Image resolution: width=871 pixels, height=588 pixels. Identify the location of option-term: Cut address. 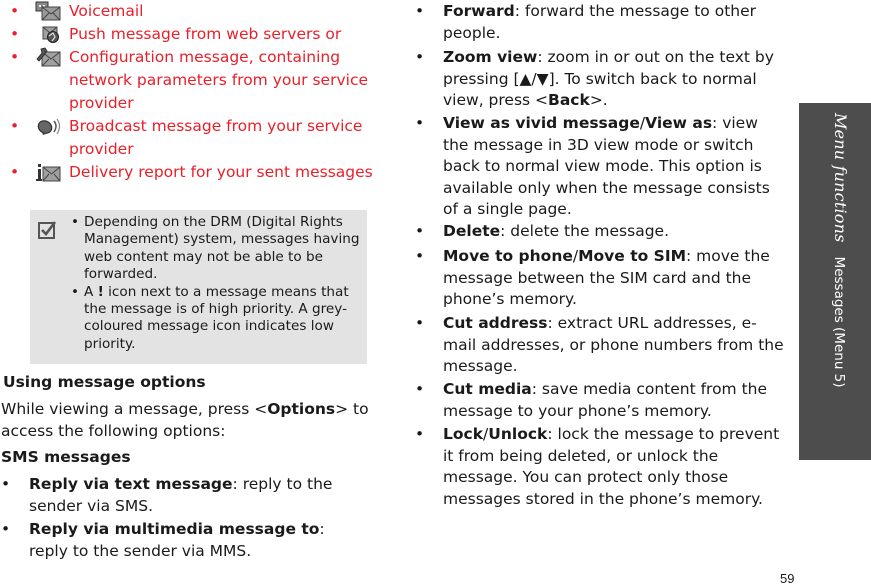
(495, 323).